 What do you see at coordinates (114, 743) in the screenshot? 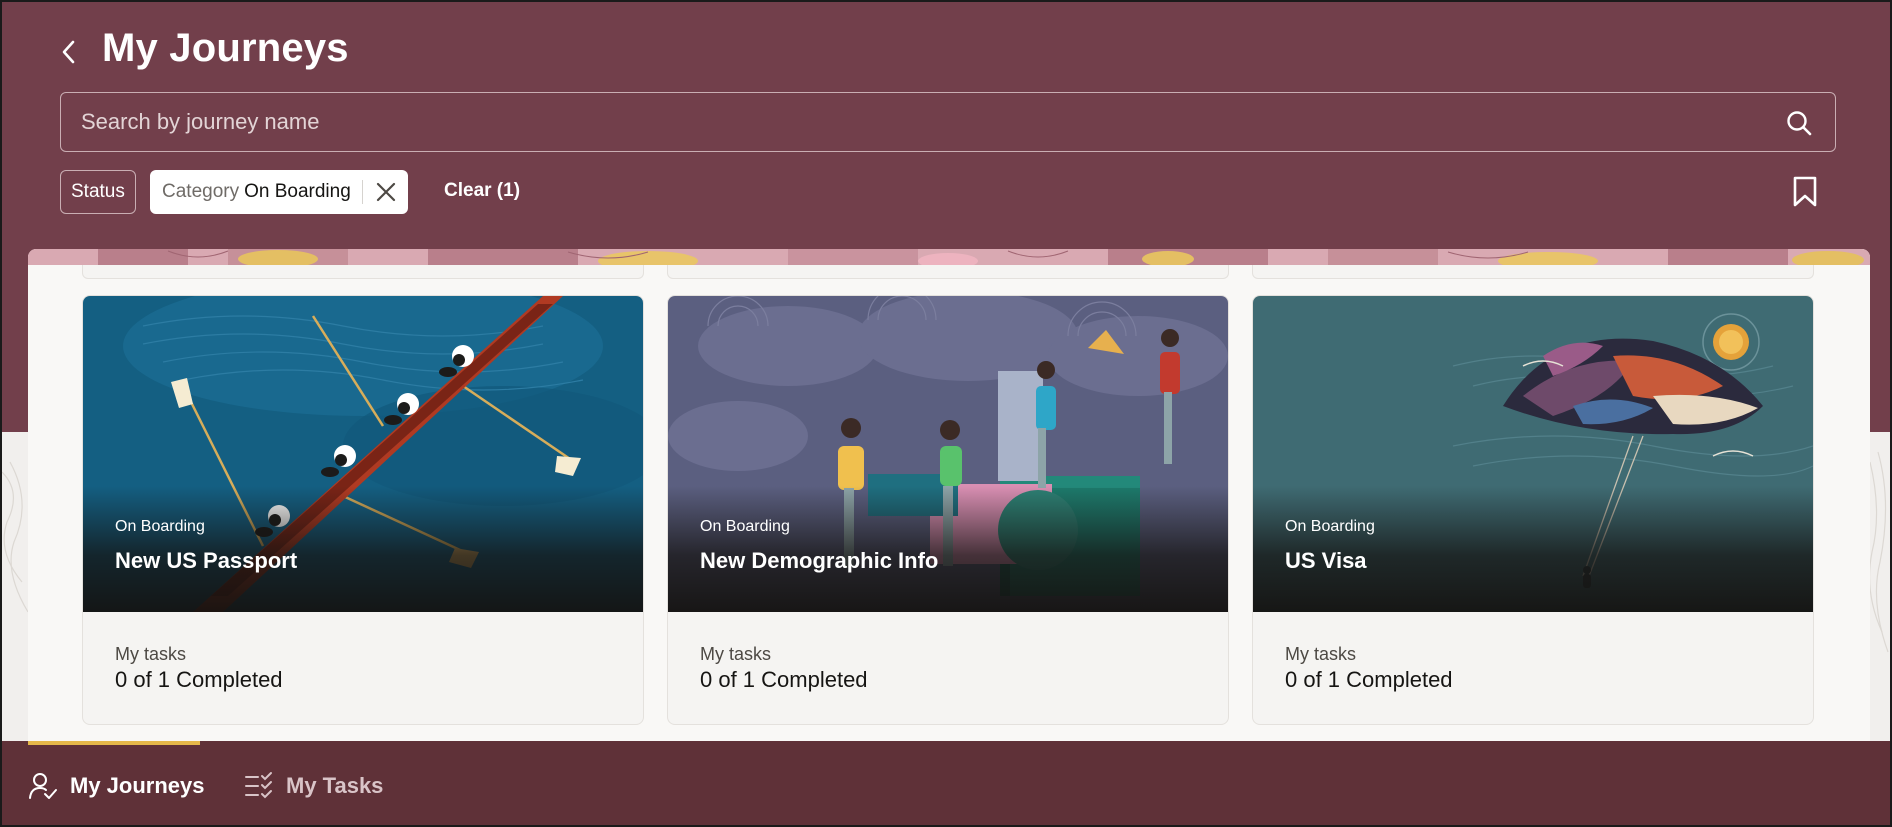
I see `active-tab-indicator` at bounding box center [114, 743].